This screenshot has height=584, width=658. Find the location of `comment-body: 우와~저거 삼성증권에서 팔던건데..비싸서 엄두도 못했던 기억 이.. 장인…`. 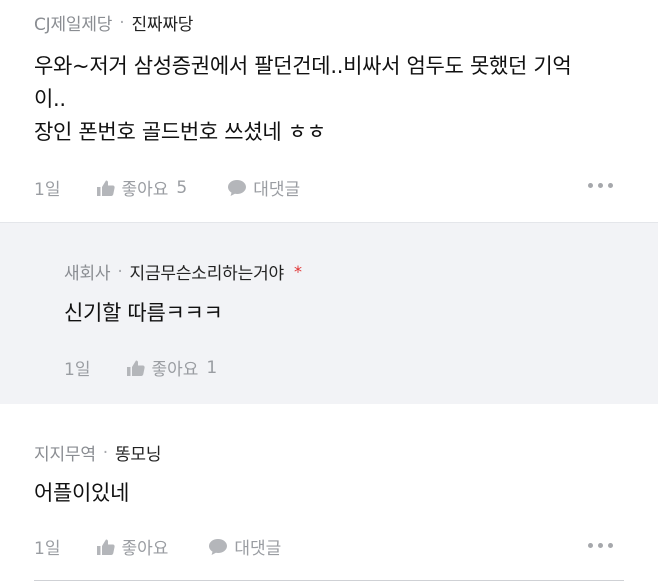

comment-body: 우와~저거 삼성증권에서 팔던건데..비싸서 엄두도 못했던 기억 이.. 장인… is located at coordinates (303, 99).